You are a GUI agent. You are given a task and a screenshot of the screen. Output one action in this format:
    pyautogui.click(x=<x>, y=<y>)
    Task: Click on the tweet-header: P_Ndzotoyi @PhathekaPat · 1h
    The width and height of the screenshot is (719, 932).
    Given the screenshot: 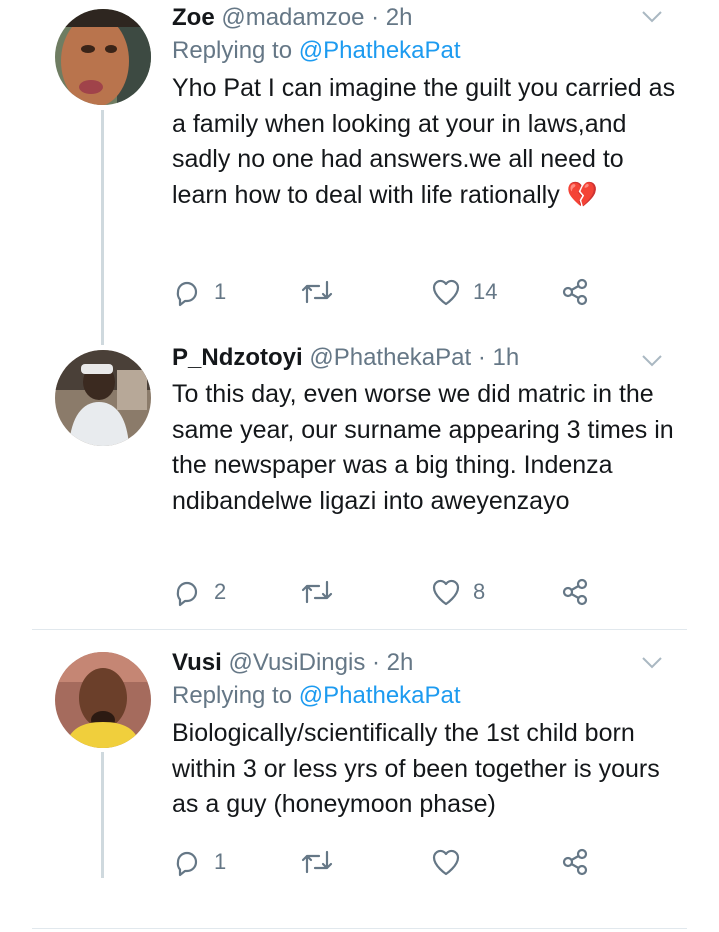 What is the action you would take?
    pyautogui.click(x=425, y=358)
    